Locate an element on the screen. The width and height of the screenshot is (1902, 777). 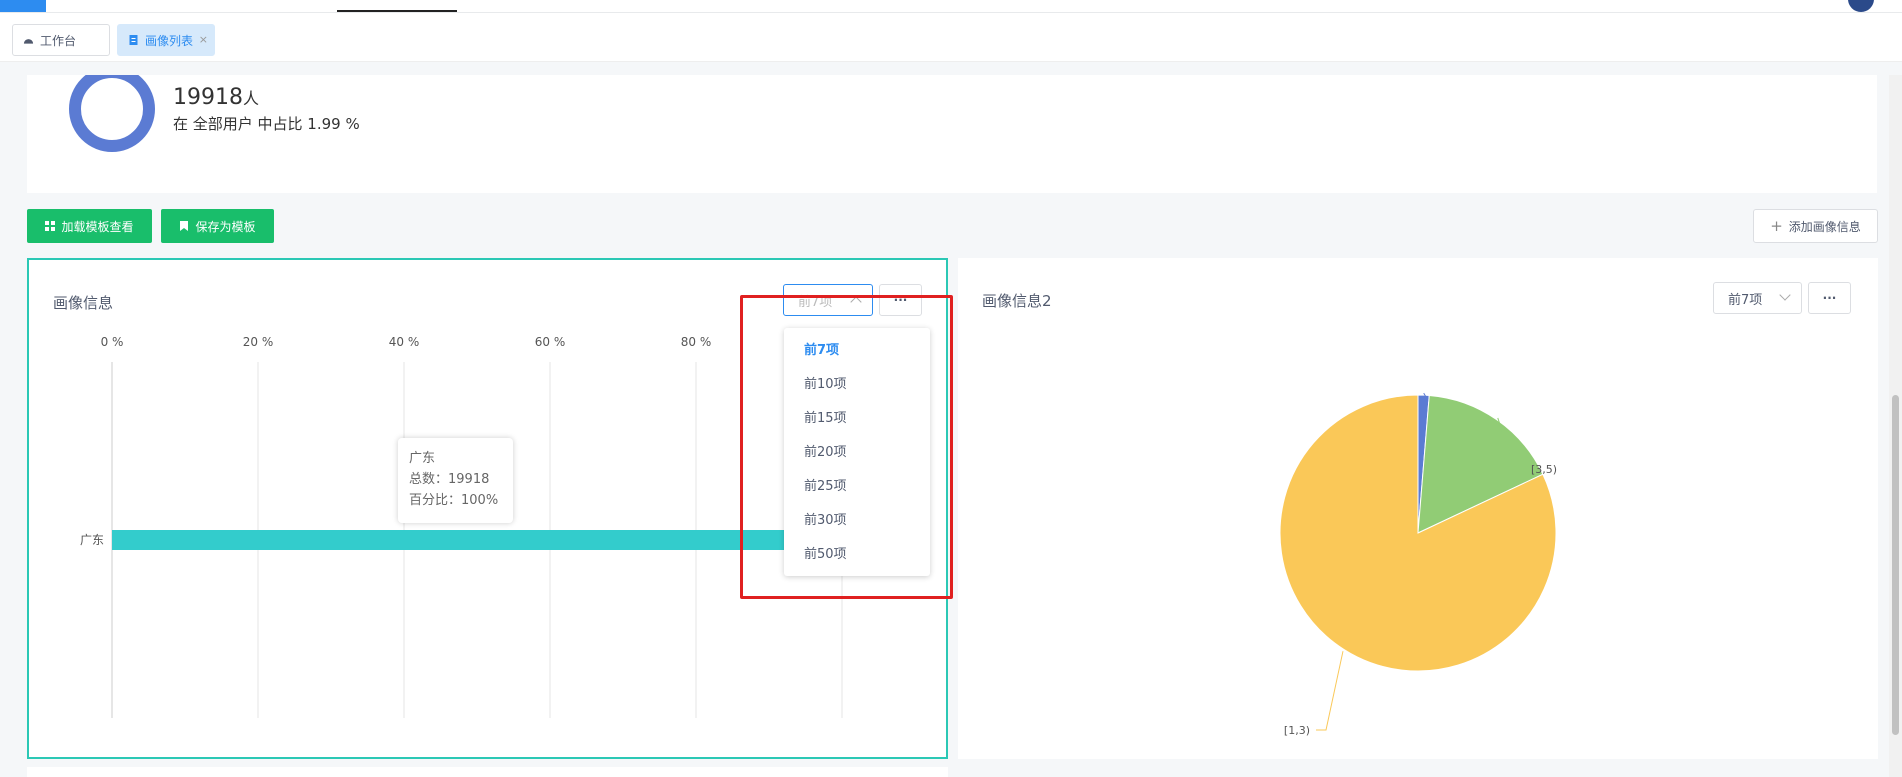
count-unit: 人 is located at coordinates (251, 98).